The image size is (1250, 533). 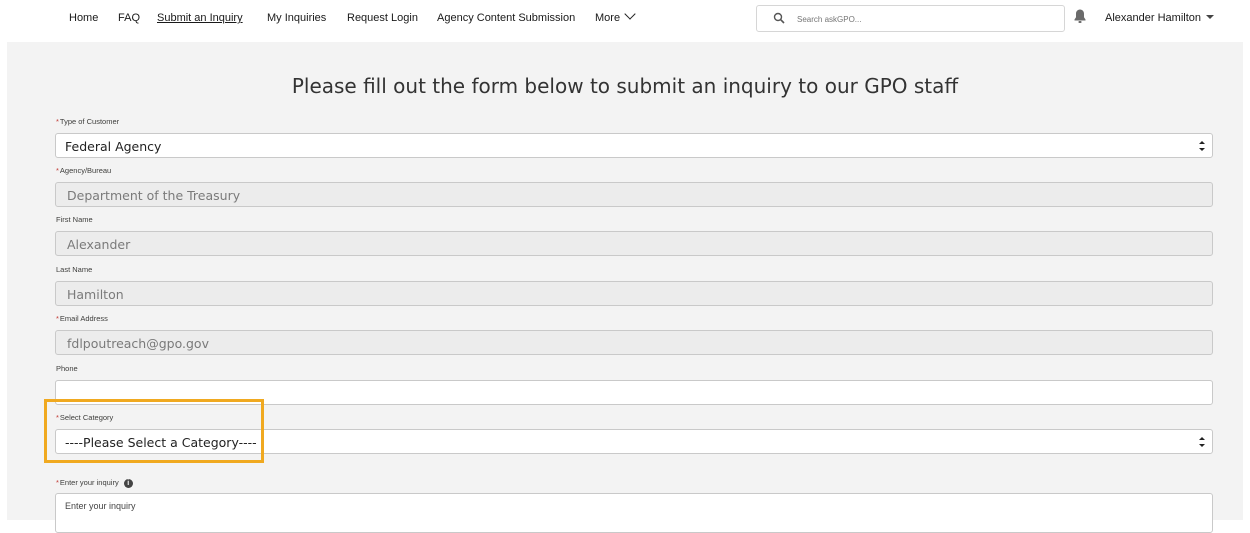 I want to click on nav-home-link: Home, so click(x=83, y=18).